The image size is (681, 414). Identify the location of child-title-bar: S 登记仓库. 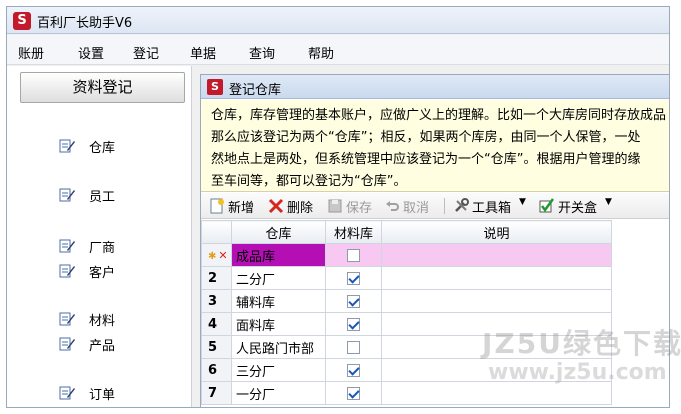
(435, 87).